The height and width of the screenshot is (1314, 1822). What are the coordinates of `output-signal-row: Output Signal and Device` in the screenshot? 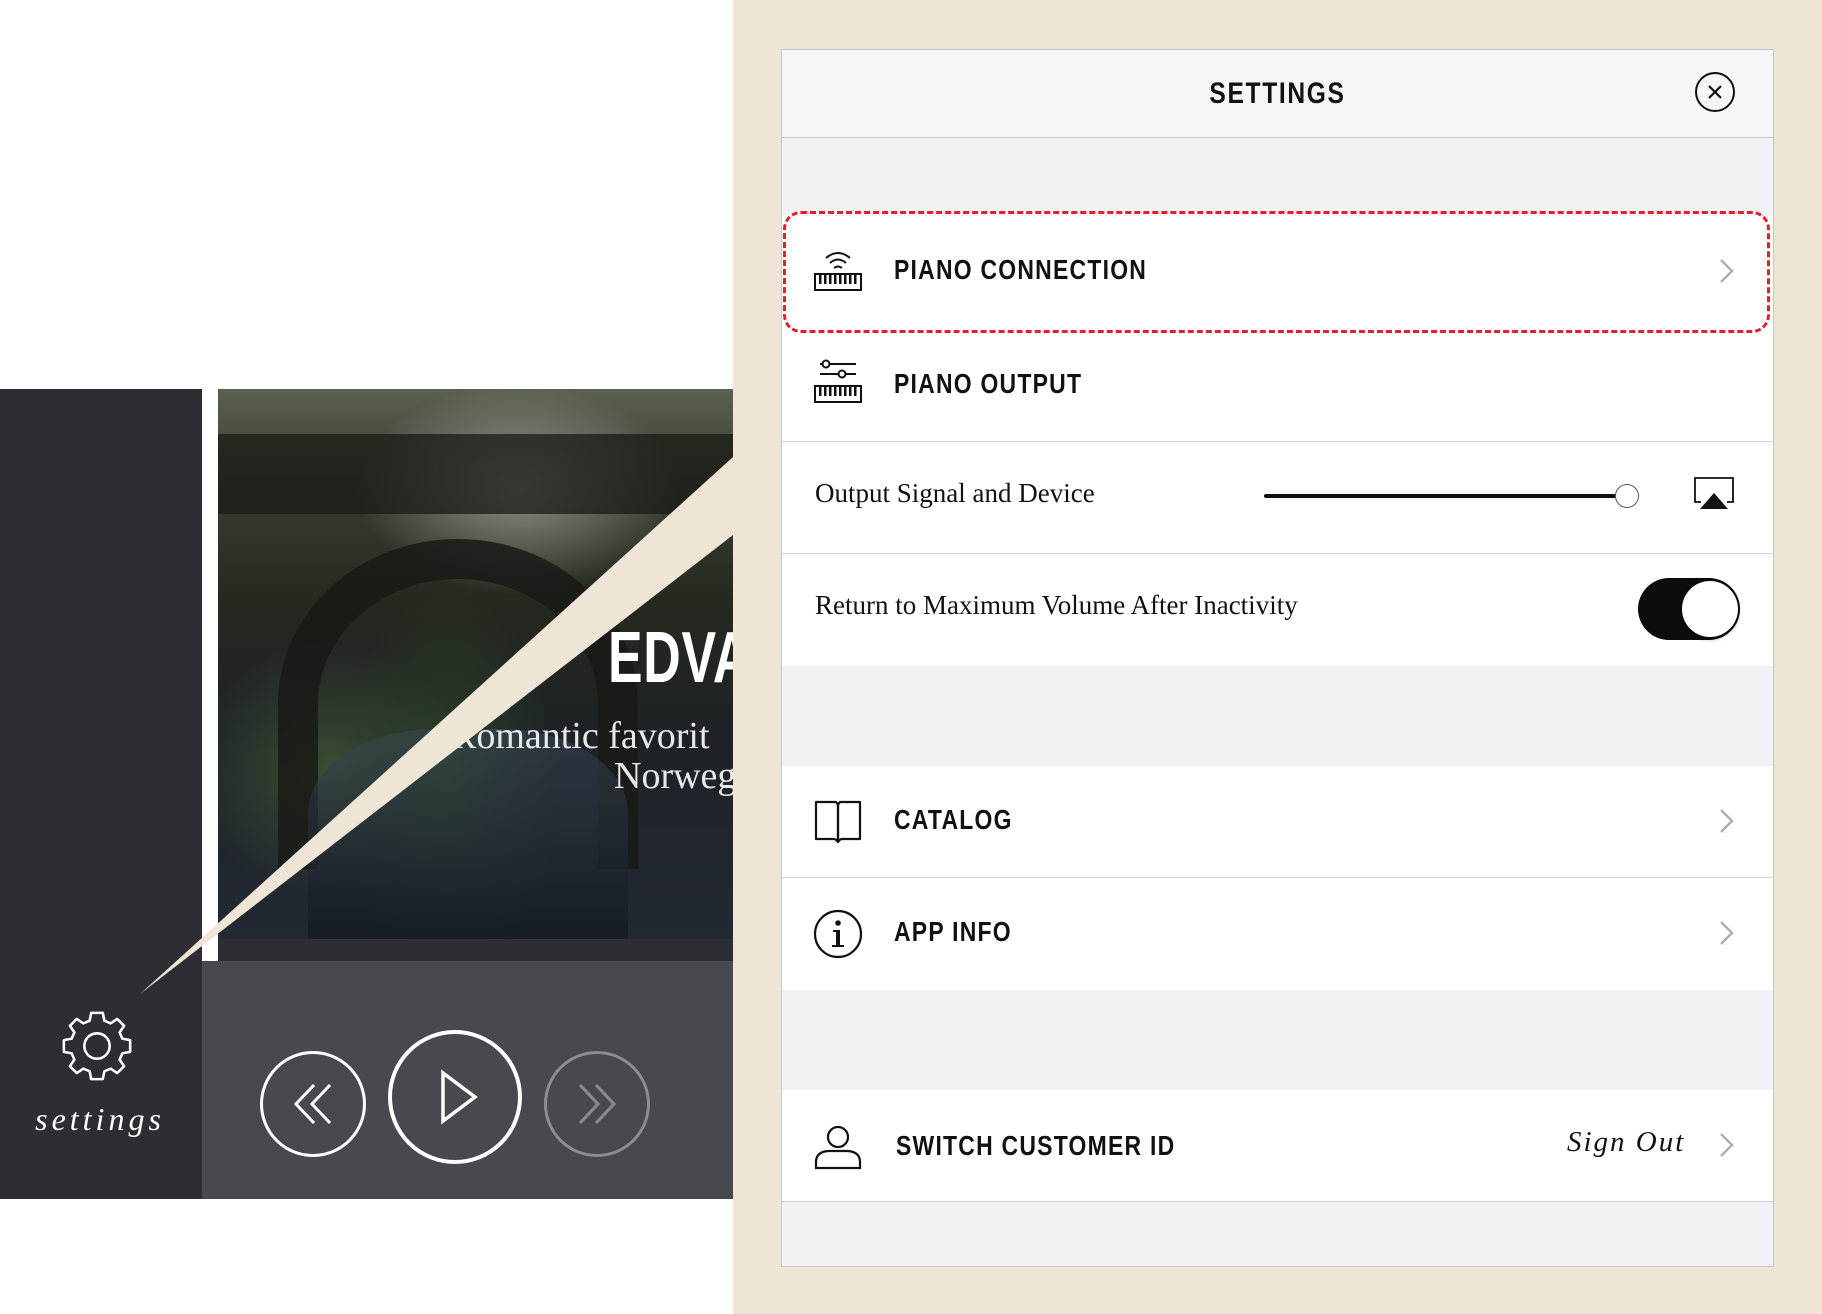 It's located at (1277, 498).